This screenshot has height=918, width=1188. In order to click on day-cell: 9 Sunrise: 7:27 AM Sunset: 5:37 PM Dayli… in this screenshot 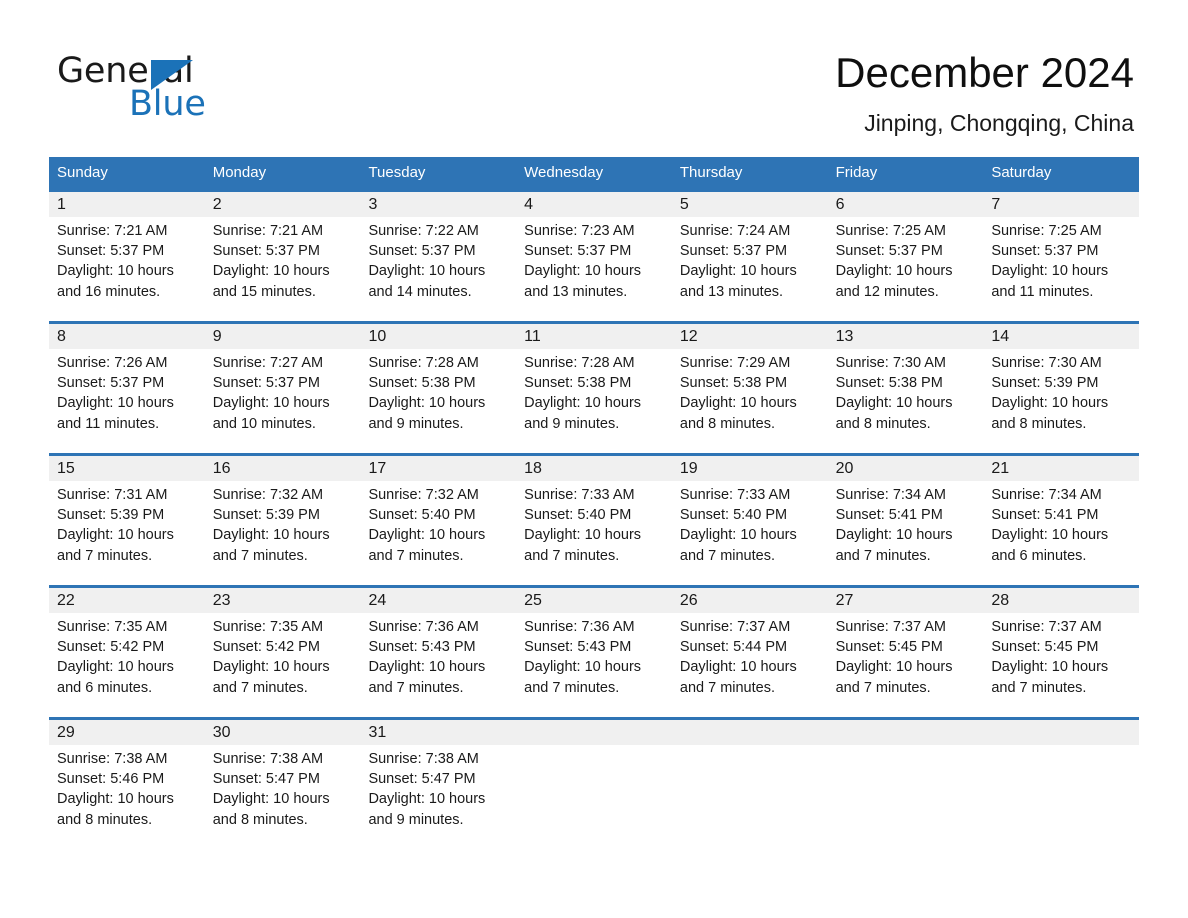, I will do `click(282, 388)`.